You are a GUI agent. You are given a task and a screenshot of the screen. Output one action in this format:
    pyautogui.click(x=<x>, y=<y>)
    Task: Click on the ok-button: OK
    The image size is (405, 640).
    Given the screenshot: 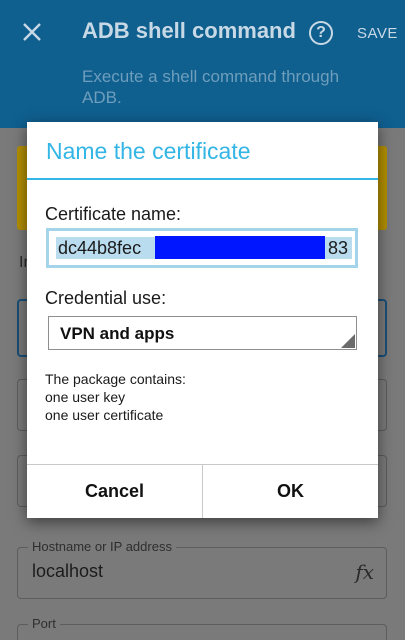 What is the action you would take?
    pyautogui.click(x=290, y=491)
    